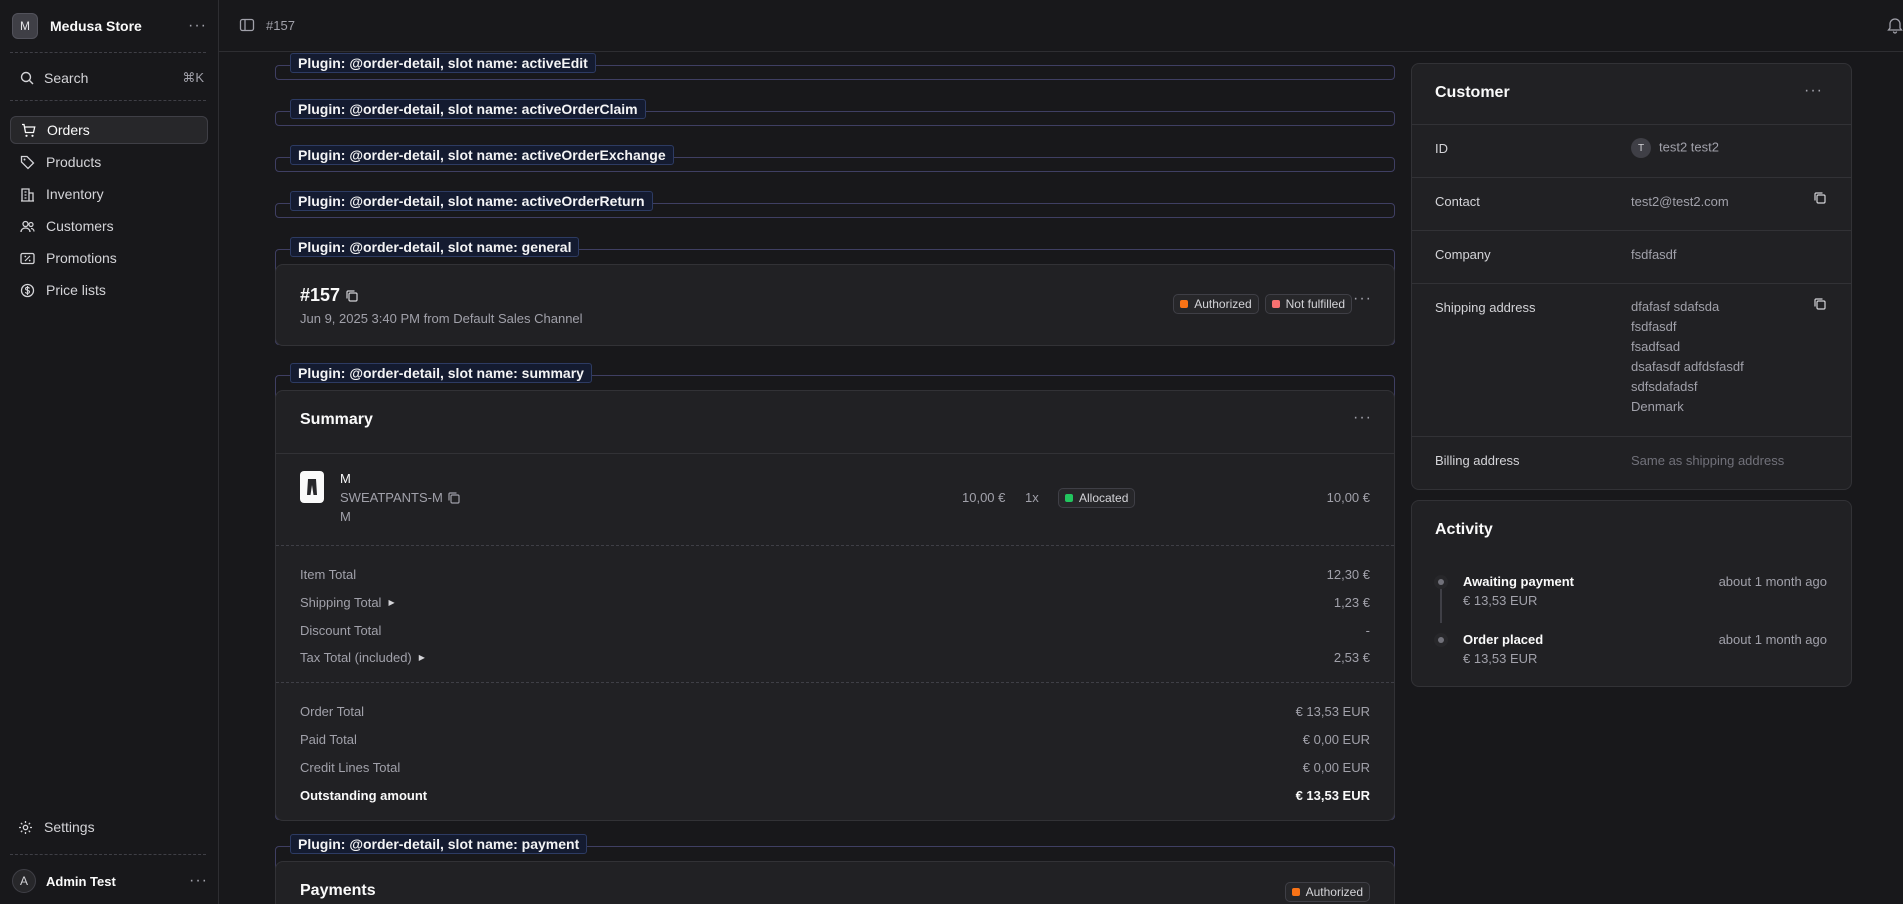  What do you see at coordinates (109, 162) in the screenshot?
I see `sidebar-item-products: Products` at bounding box center [109, 162].